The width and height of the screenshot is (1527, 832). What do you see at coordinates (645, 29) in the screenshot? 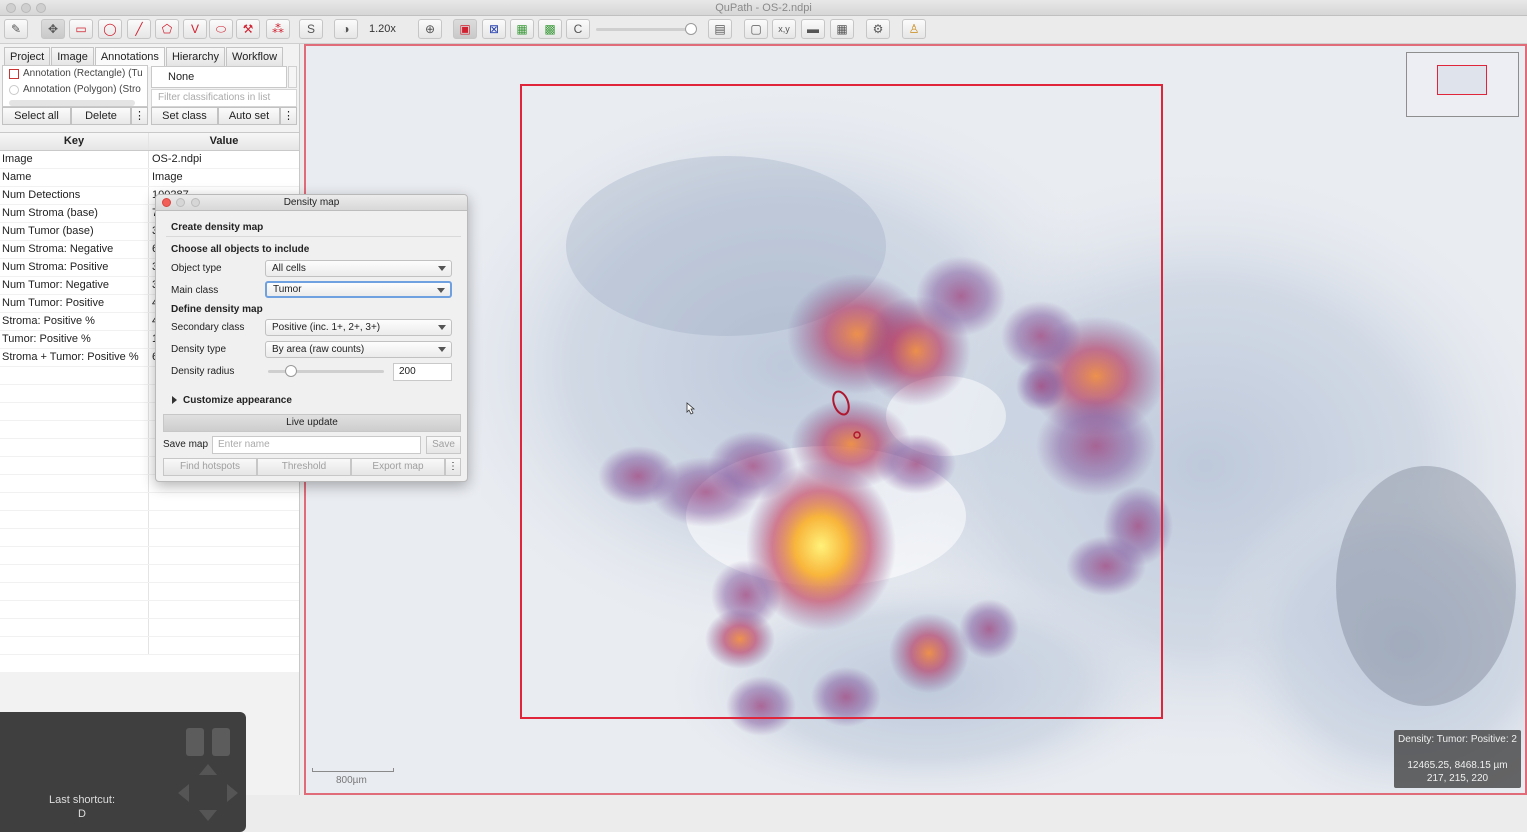
I see `zoom-slider-track` at bounding box center [645, 29].